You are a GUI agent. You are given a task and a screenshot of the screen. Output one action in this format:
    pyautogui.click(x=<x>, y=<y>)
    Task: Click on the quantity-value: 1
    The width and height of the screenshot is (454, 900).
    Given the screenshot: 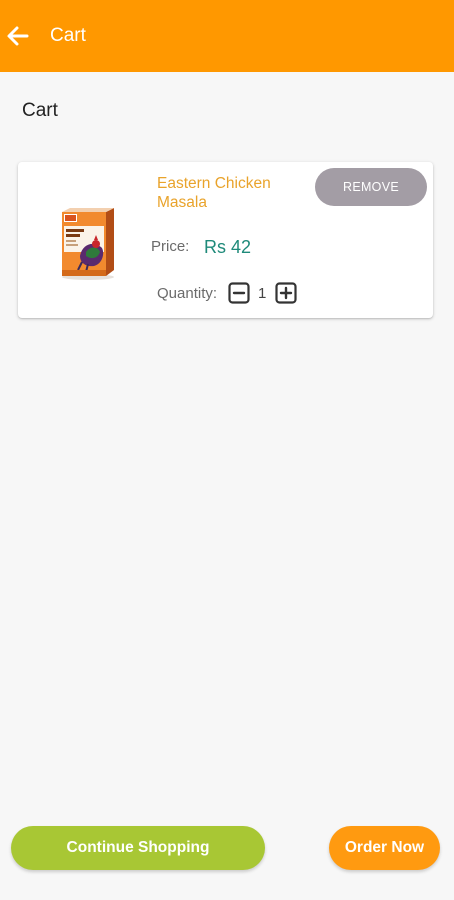 What is the action you would take?
    pyautogui.click(x=262, y=293)
    